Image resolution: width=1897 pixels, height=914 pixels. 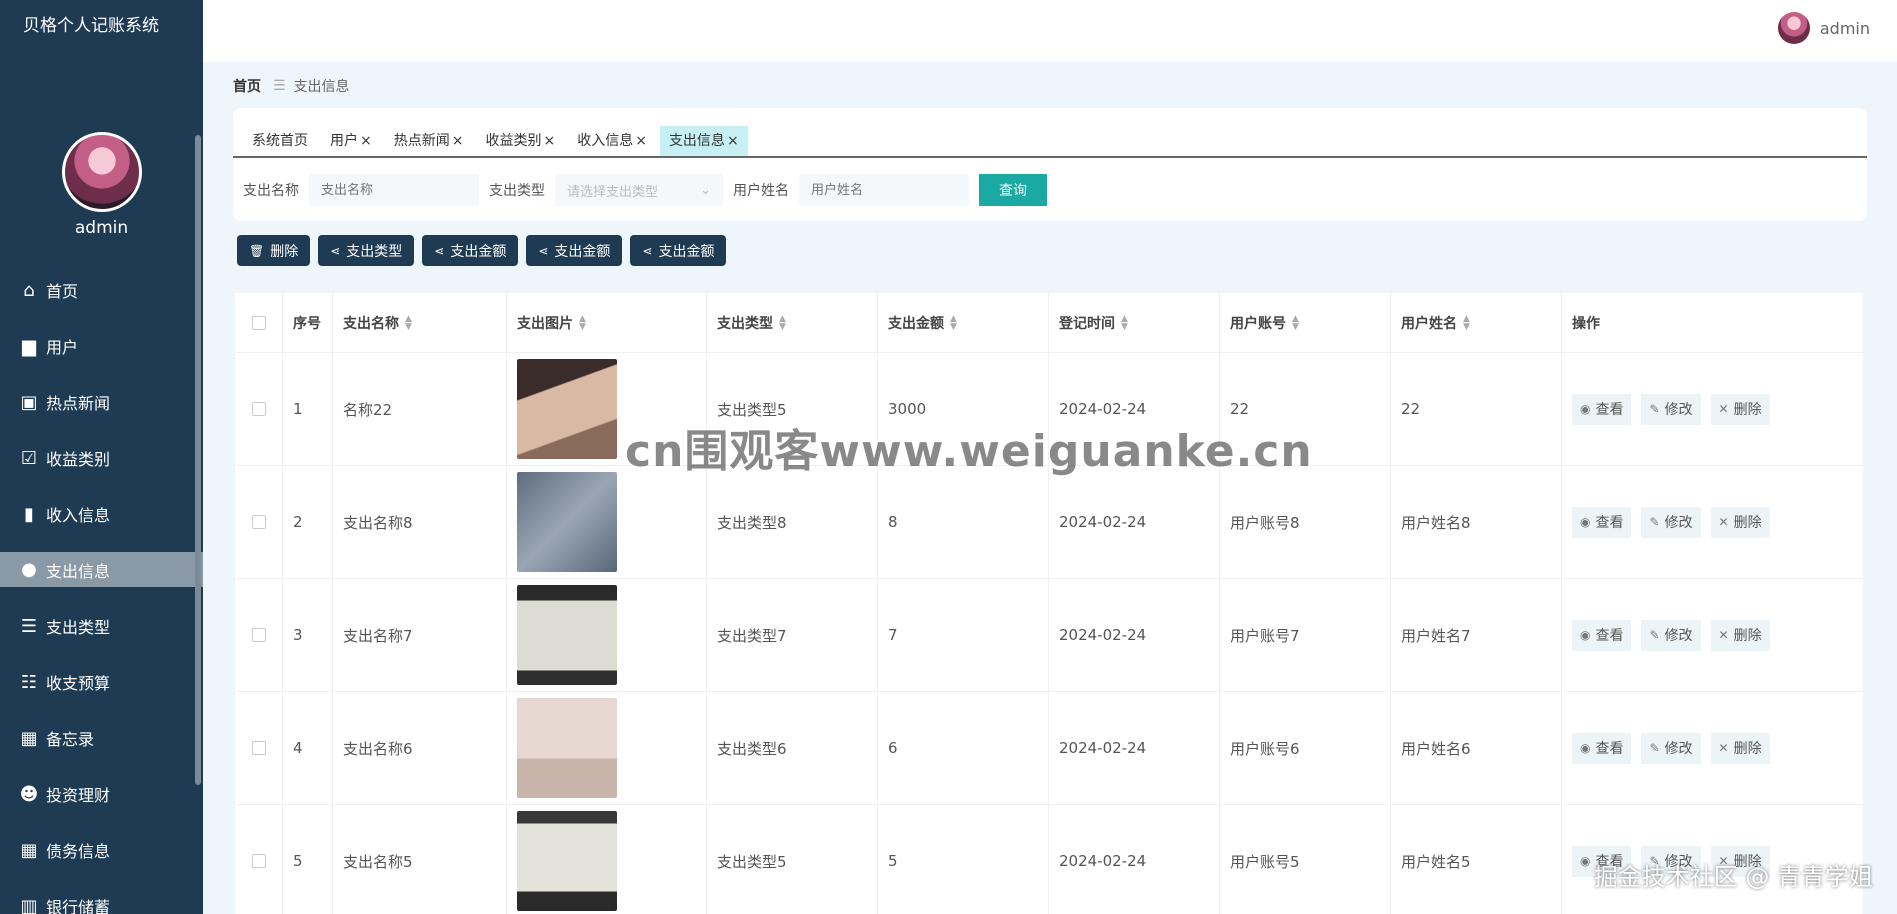 I want to click on tab-income-category: 收益类别 ×, so click(x=520, y=141).